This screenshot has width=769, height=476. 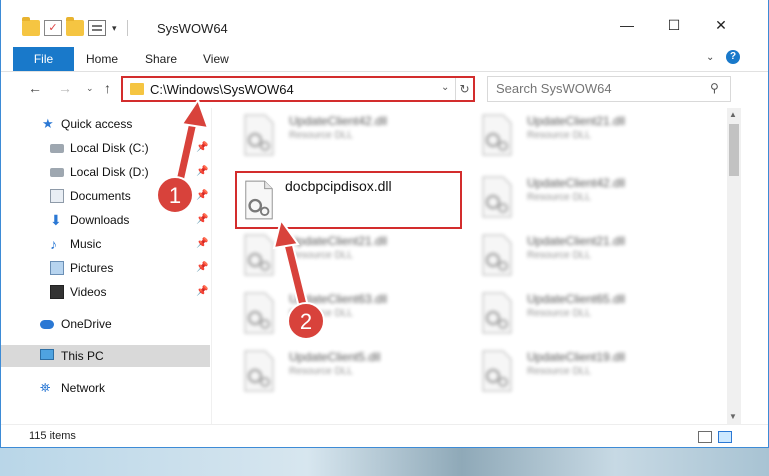 I want to click on navigation-bar: ← → ⌄ ↑ C:\Windows\SysWOW64 ⌄ ↻ ⚲, so click(x=384, y=90).